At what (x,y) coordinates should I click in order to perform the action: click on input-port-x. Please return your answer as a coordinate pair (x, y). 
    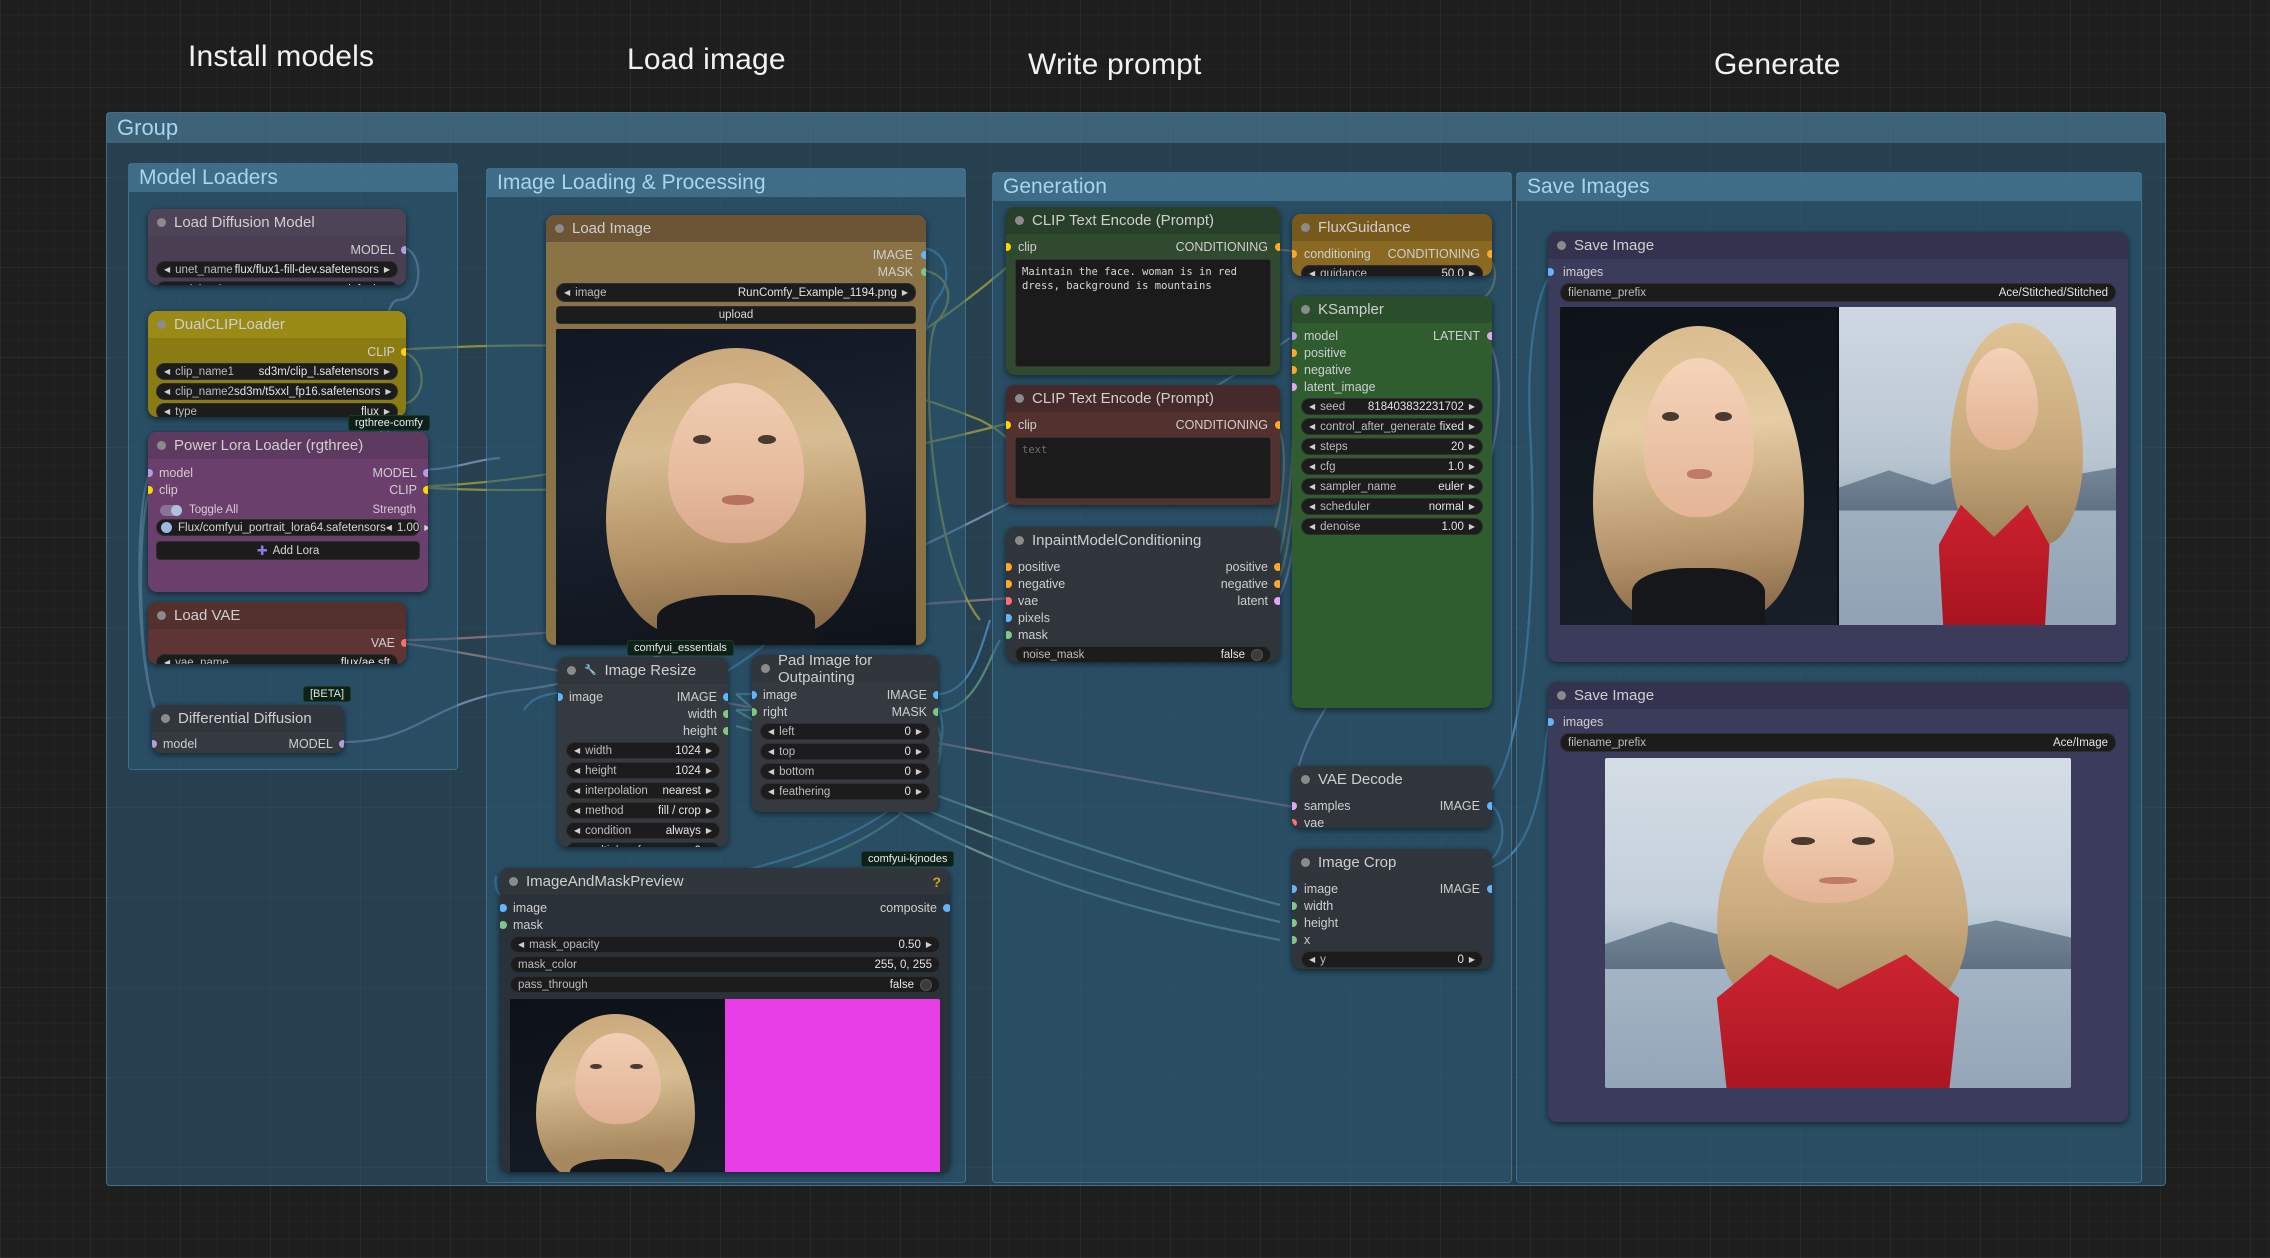
    Looking at the image, I should click on (1294, 939).